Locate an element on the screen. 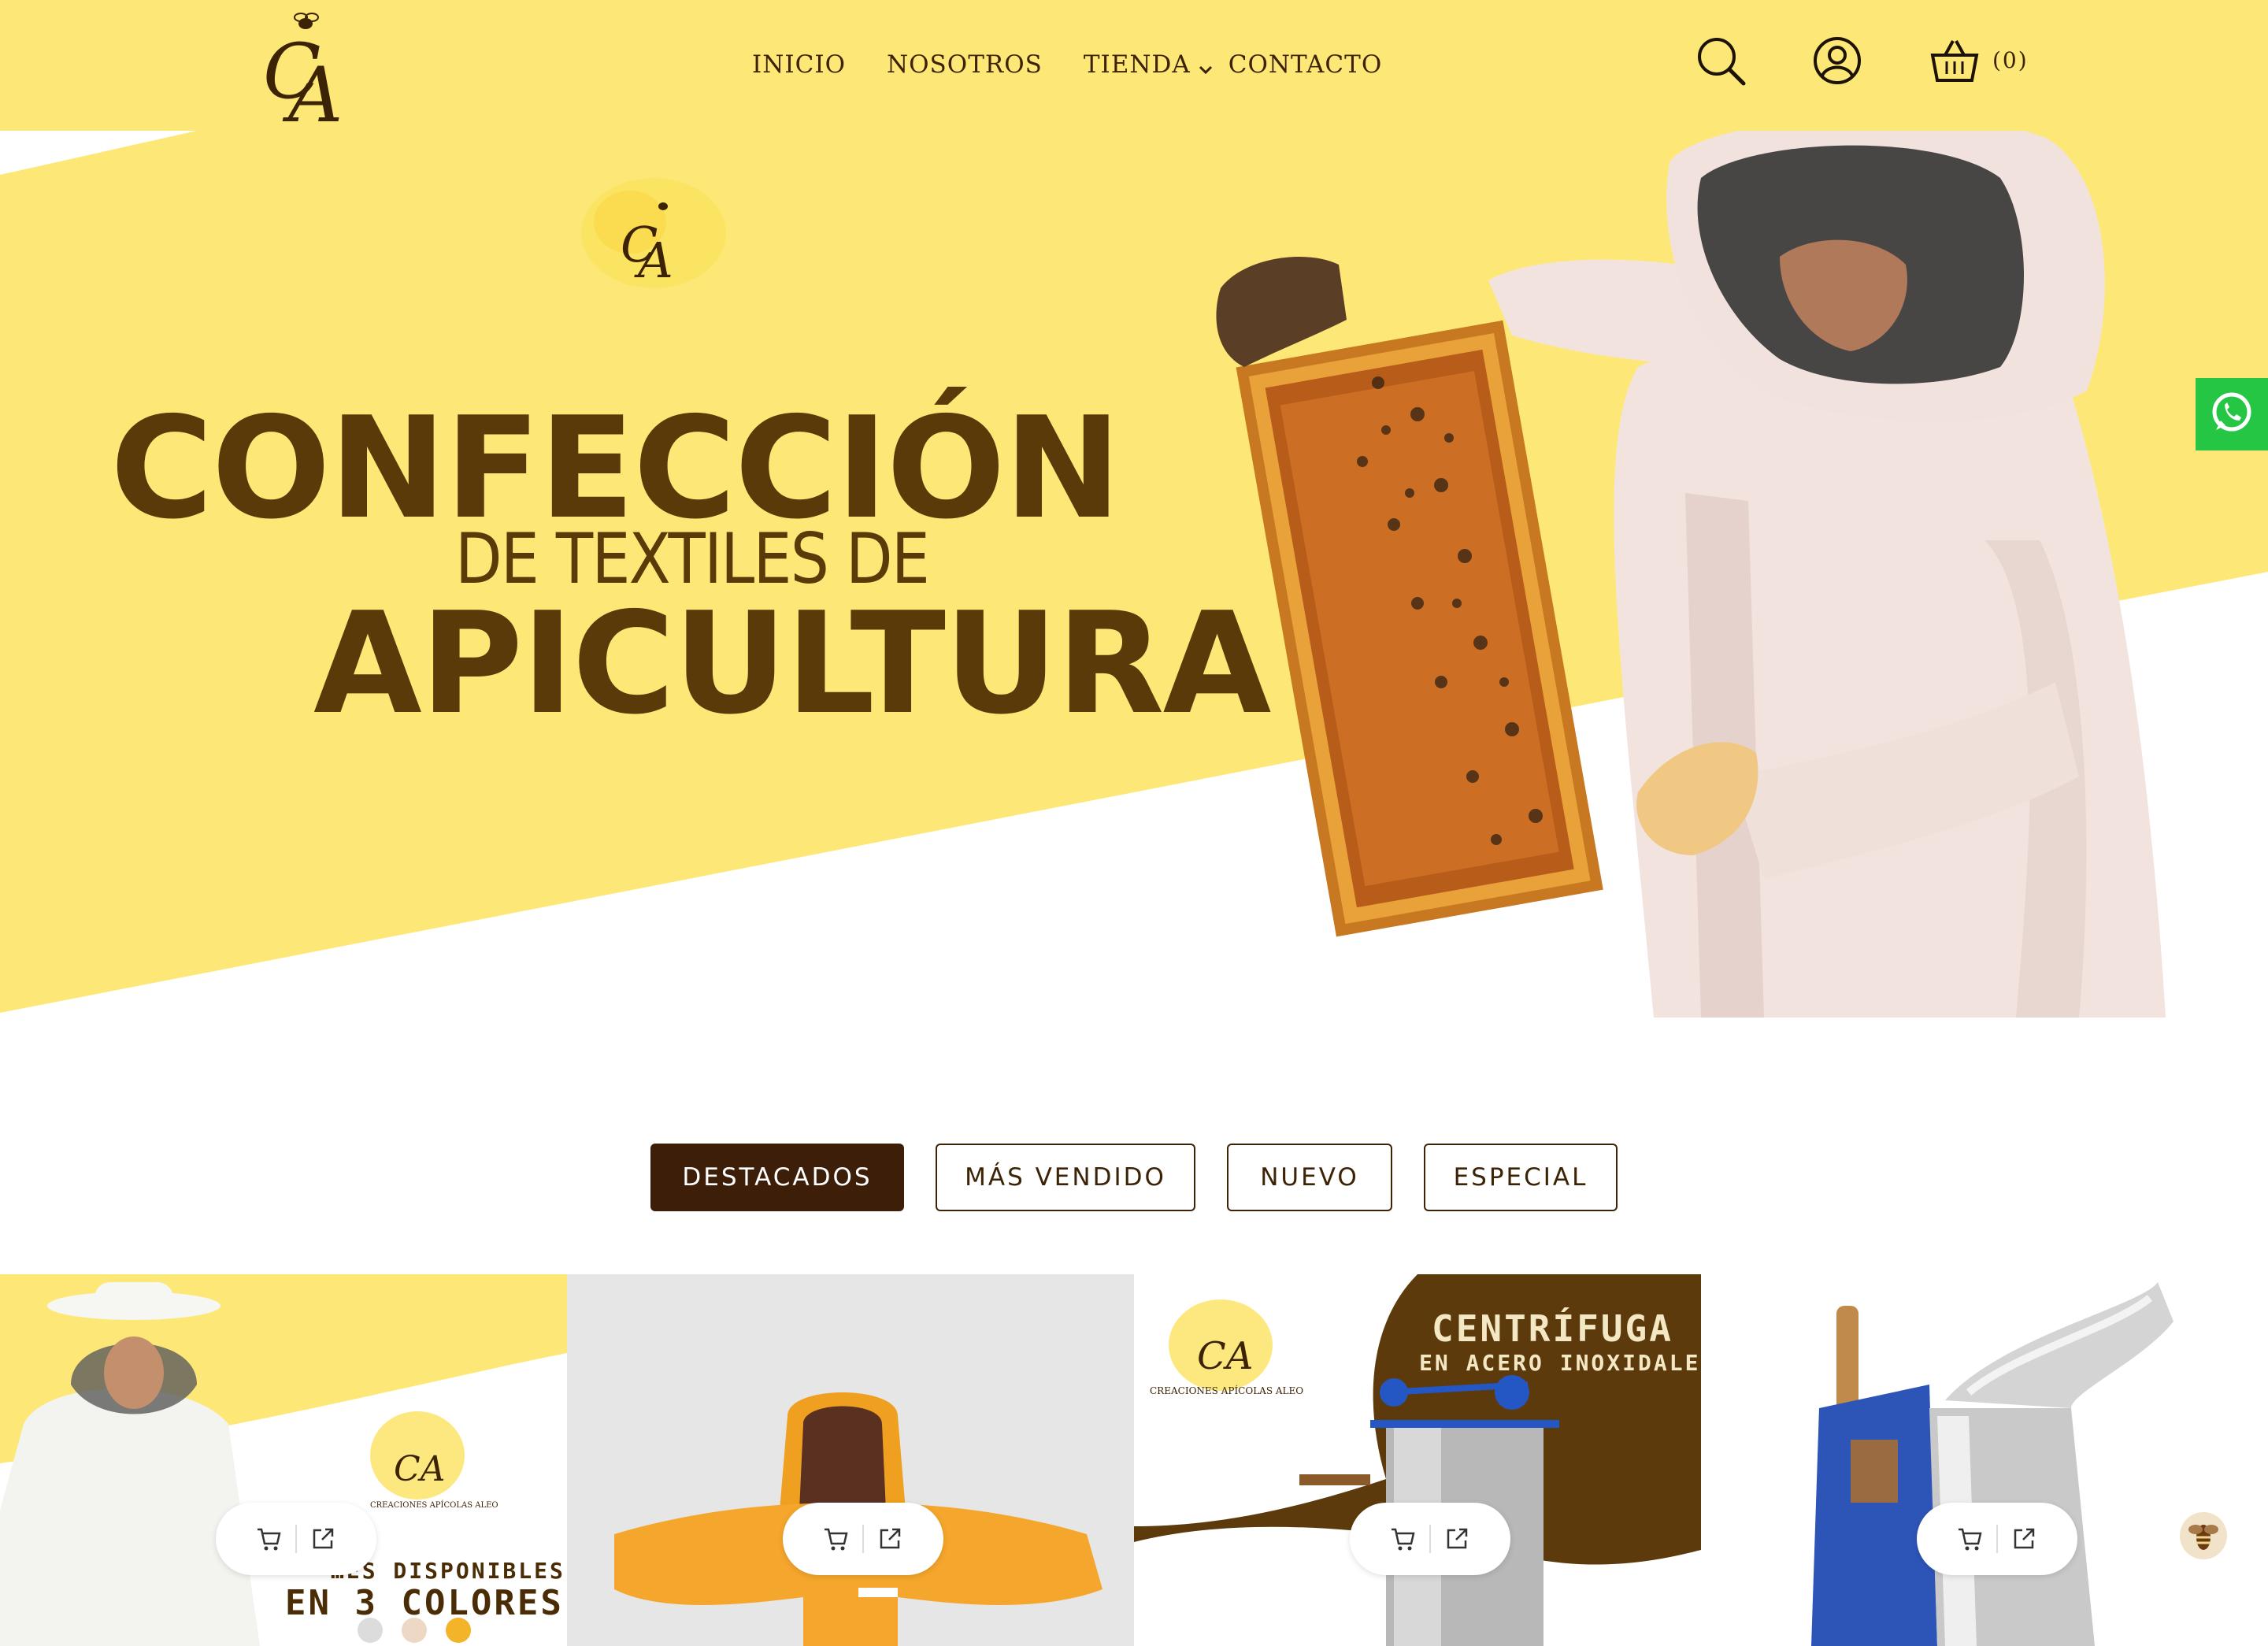  promo-line1: CENTRÍFUGA is located at coordinates (1552, 1329).